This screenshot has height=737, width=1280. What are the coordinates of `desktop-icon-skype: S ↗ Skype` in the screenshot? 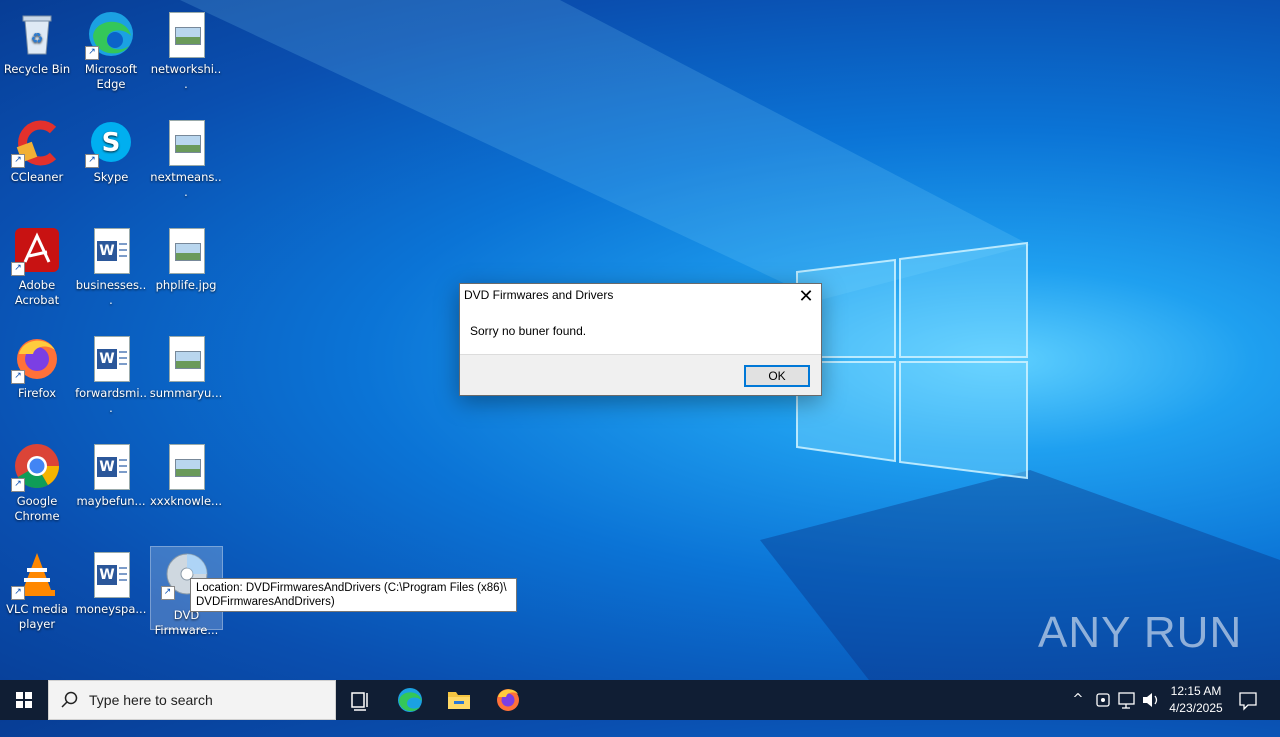 It's located at (111, 165).